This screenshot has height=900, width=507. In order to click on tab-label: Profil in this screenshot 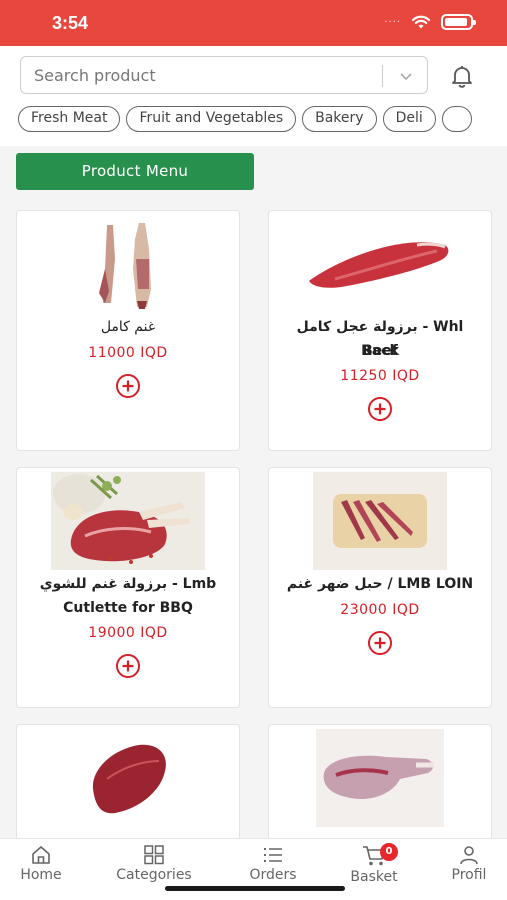, I will do `click(469, 875)`.